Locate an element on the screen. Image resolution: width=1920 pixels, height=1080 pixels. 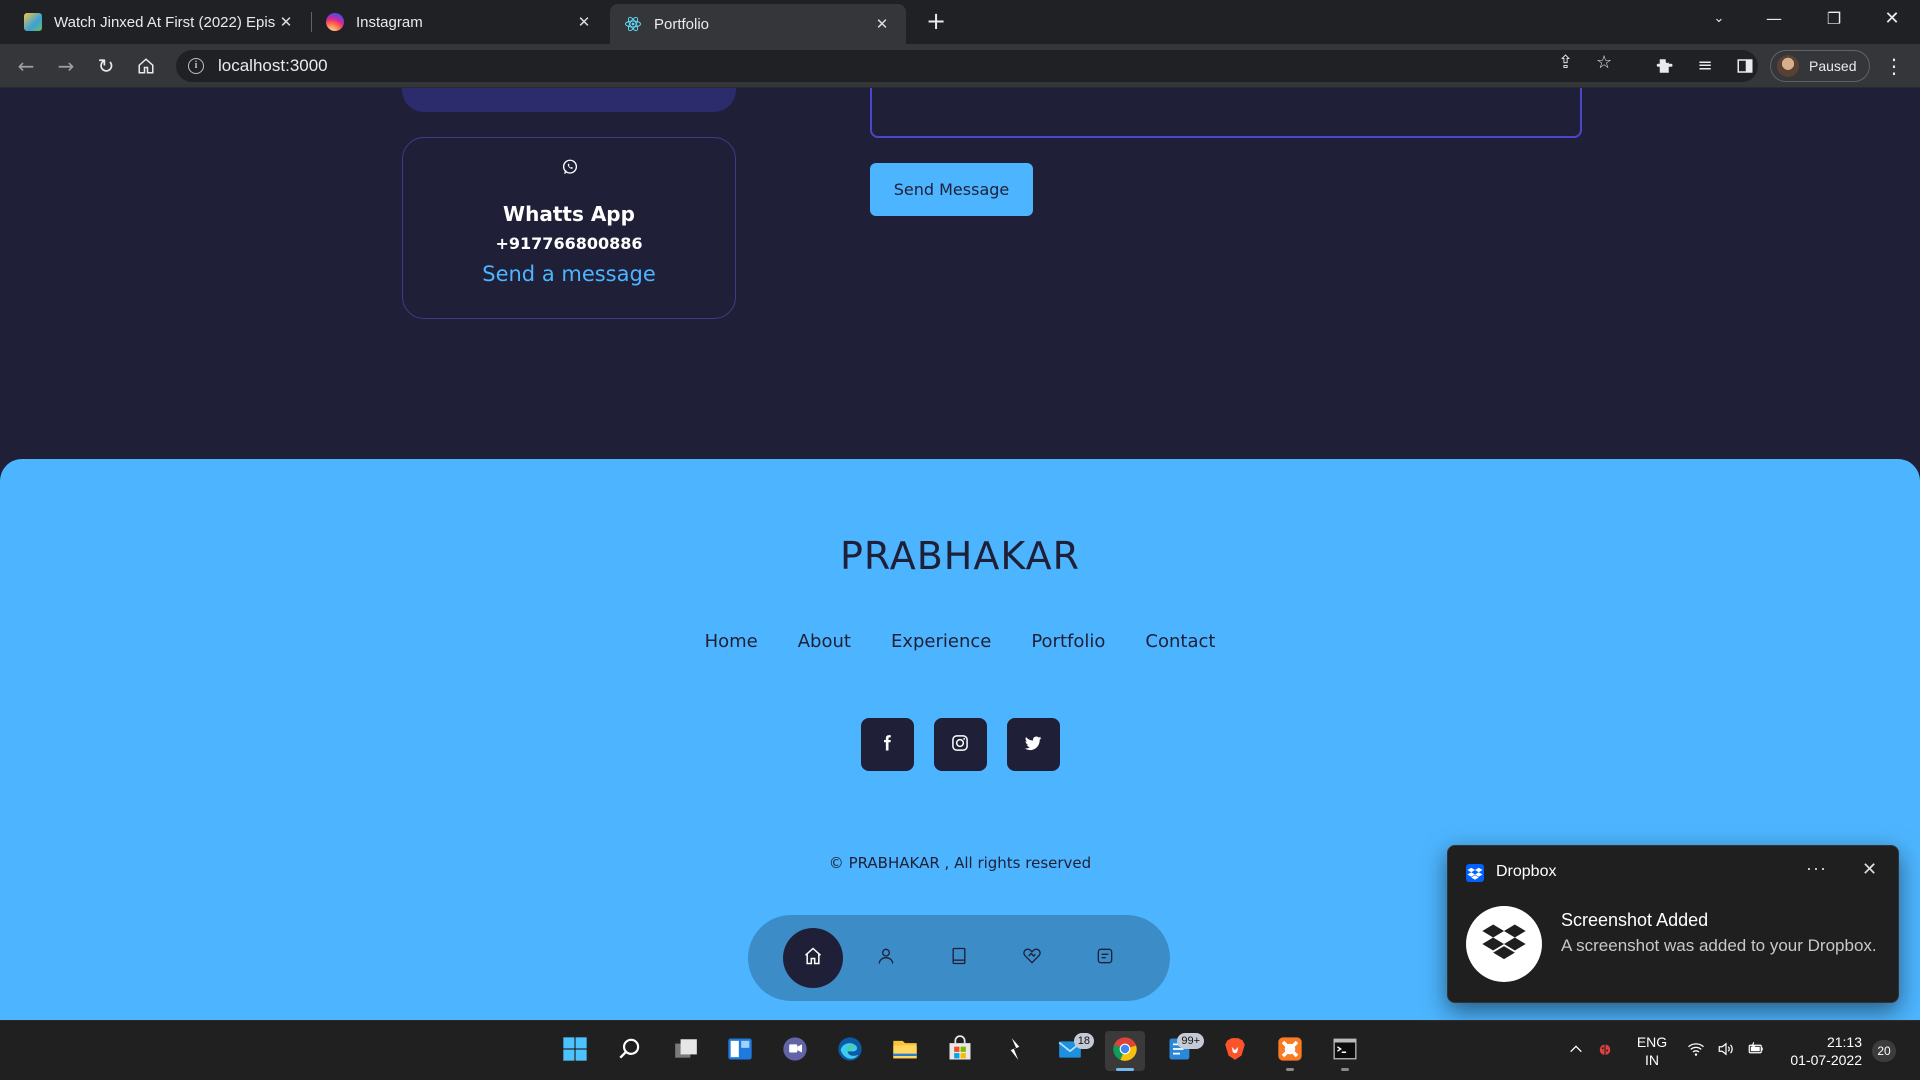
taskbar-file-explorer is located at coordinates (905, 1051).